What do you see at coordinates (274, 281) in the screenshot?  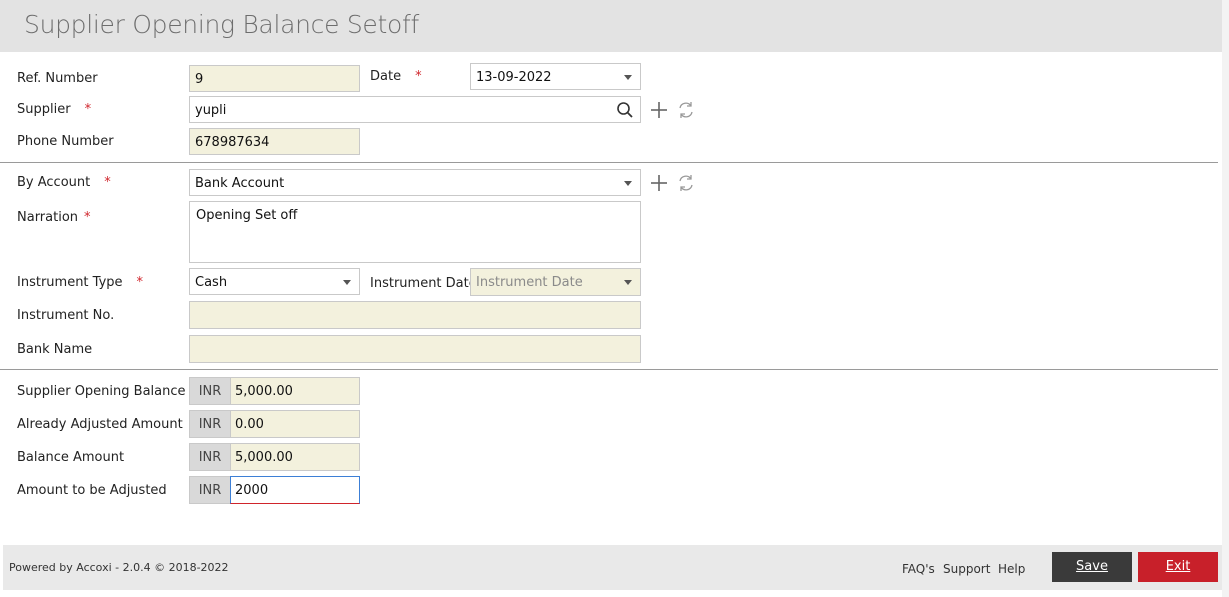 I see `instrument-type-select: Cash` at bounding box center [274, 281].